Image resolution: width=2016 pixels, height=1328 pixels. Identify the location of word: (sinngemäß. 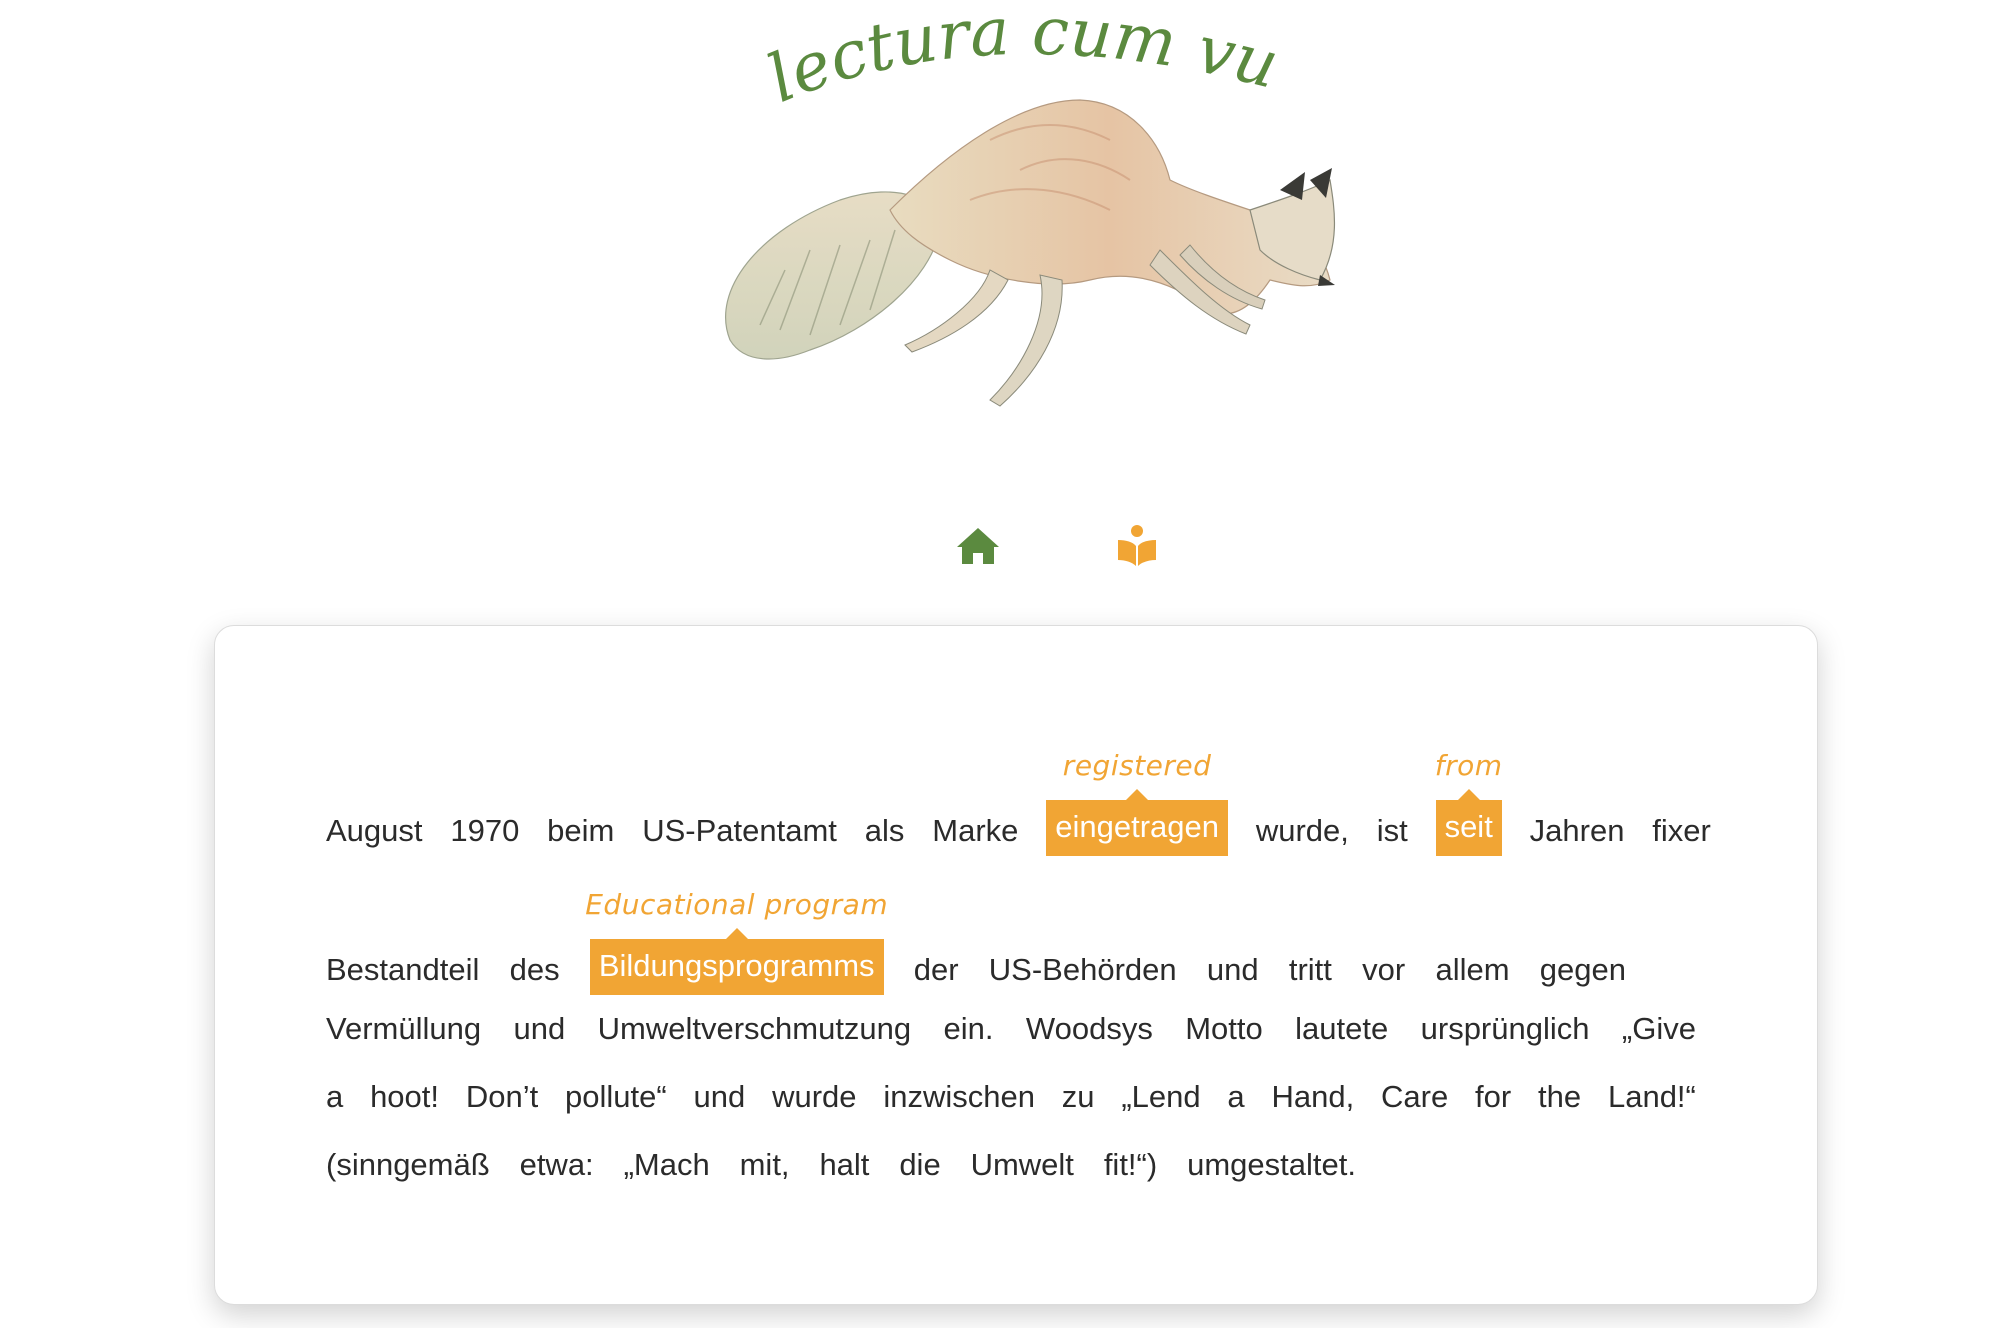
(408, 1164).